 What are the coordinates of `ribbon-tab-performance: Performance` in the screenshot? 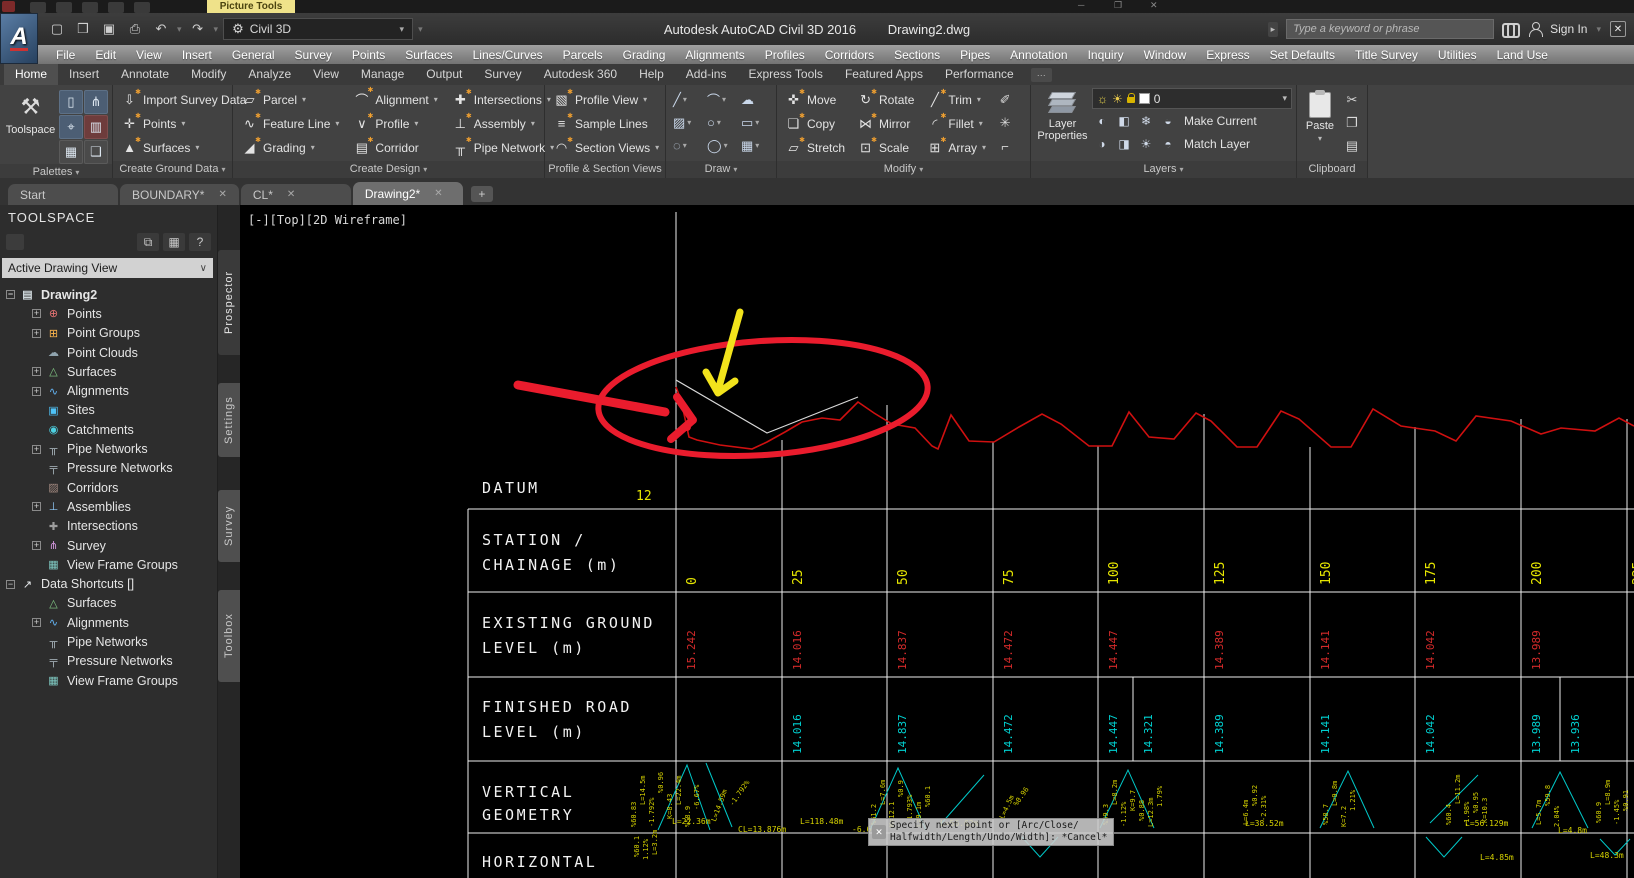 It's located at (979, 74).